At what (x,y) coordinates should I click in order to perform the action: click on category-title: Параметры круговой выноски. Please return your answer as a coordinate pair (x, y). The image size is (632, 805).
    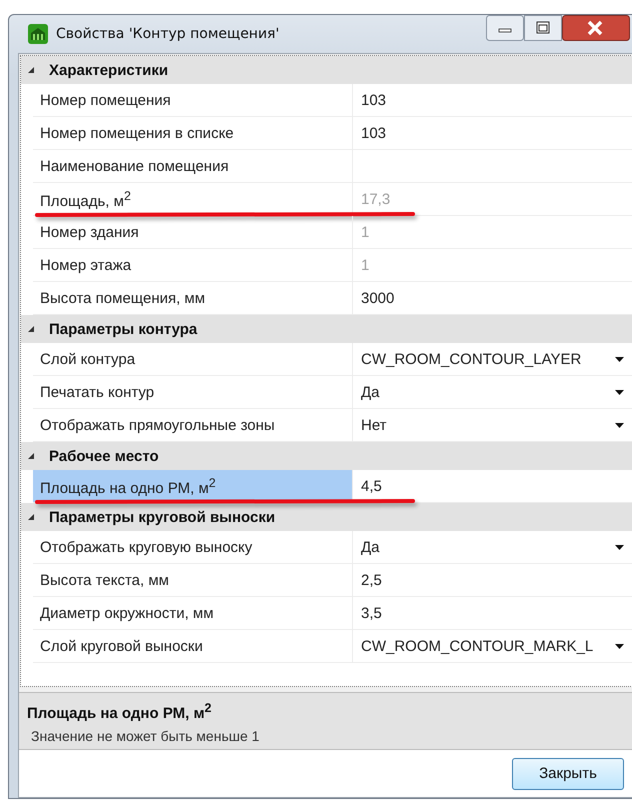
    Looking at the image, I should click on (162, 517).